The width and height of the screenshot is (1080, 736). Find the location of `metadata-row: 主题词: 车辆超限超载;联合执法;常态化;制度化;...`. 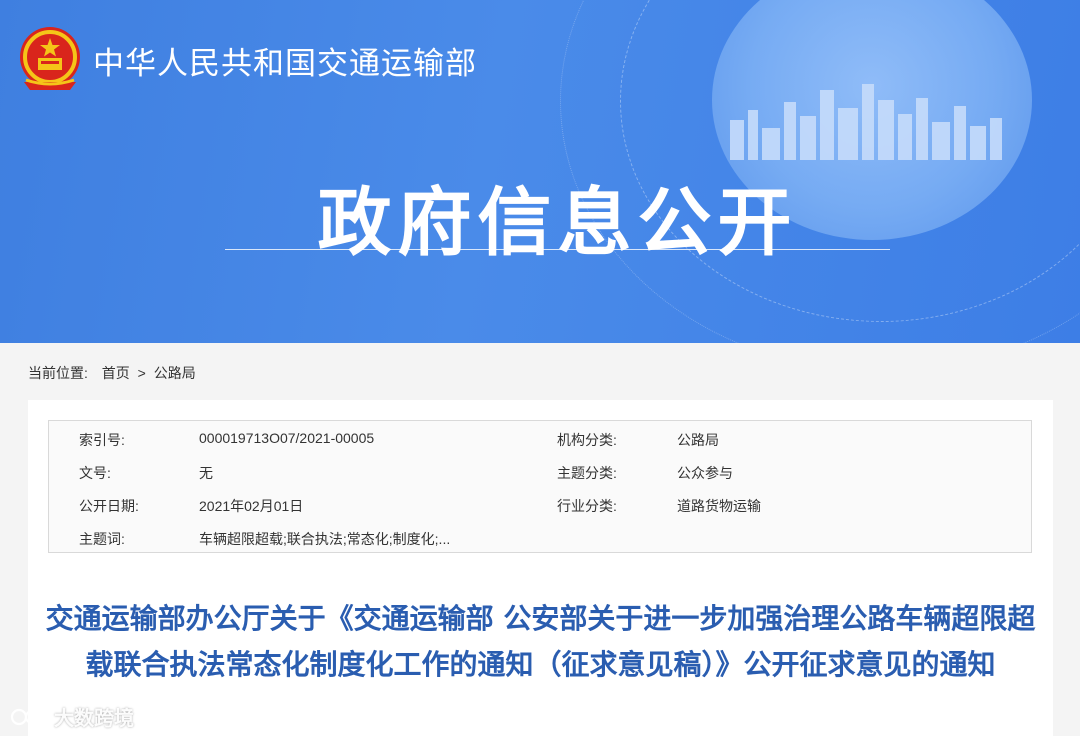

metadata-row: 主题词: 车辆超限超载;联合执法;常态化;制度化;... is located at coordinates (540, 536).